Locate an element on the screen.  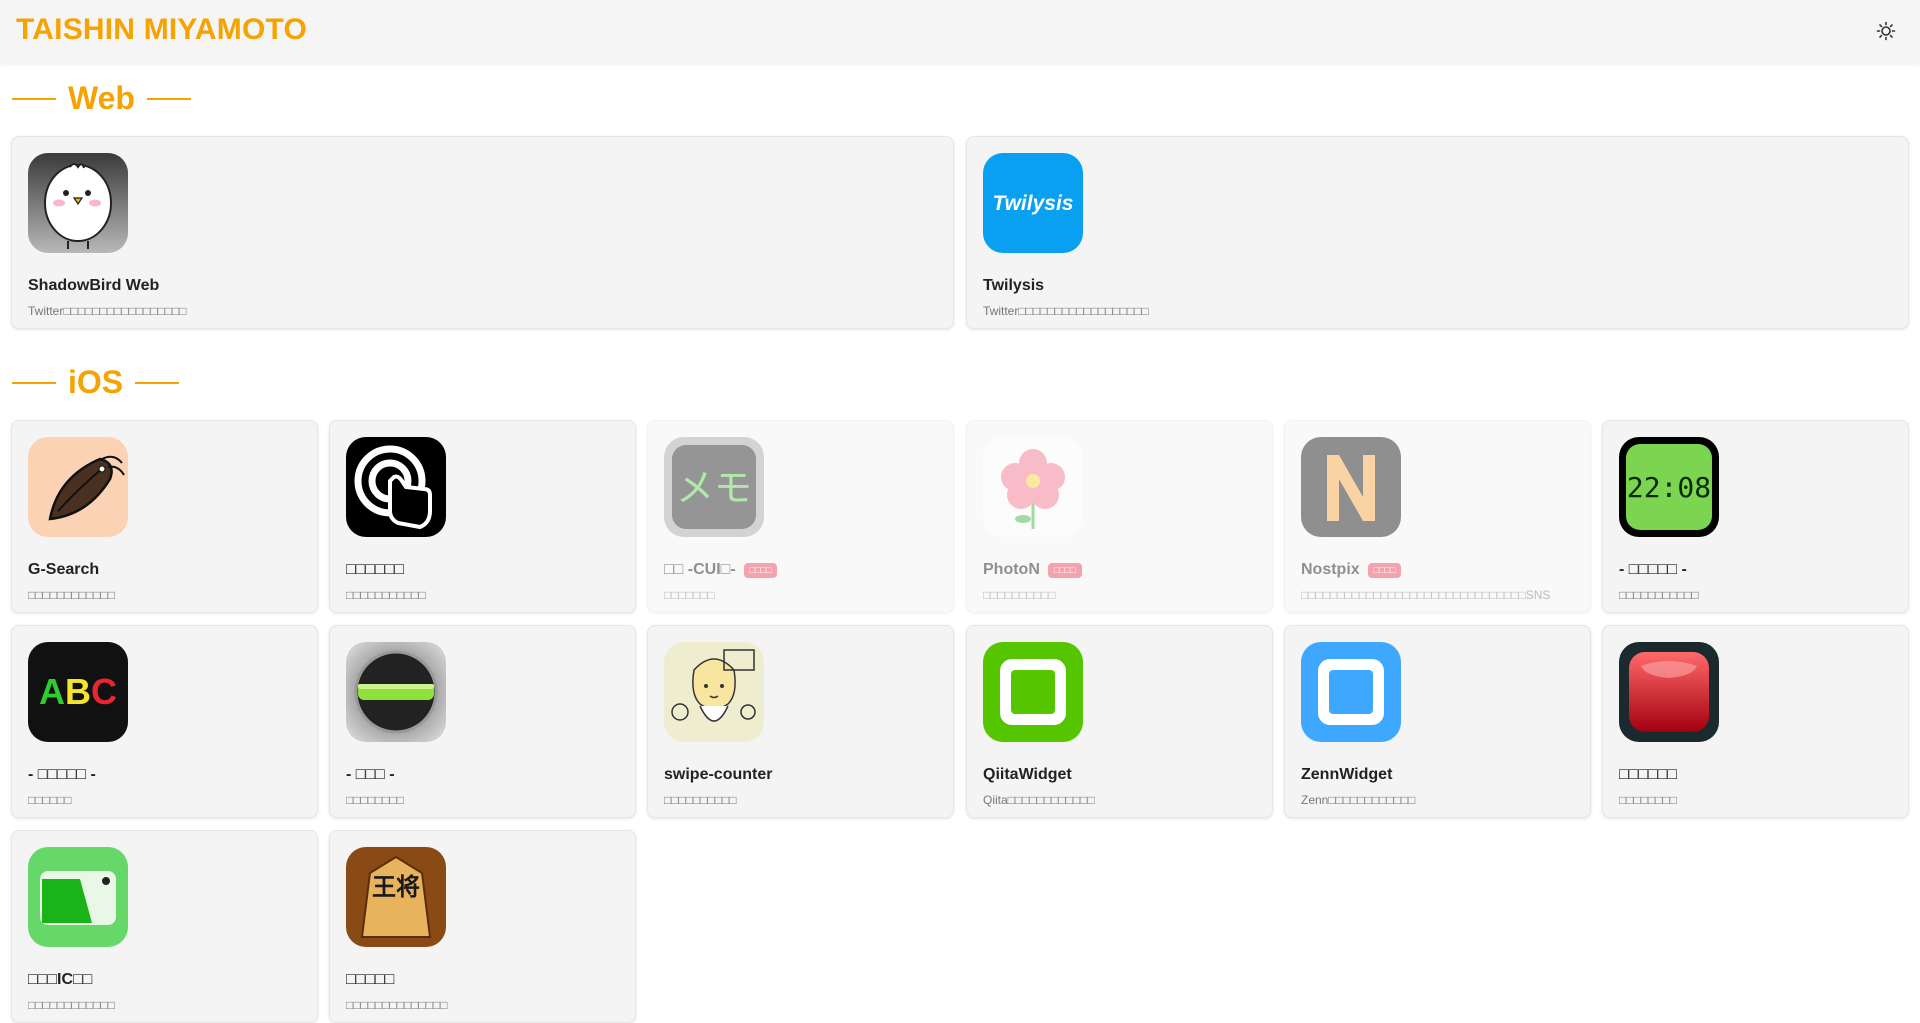
qiita-widget-icon is located at coordinates (1033, 692).